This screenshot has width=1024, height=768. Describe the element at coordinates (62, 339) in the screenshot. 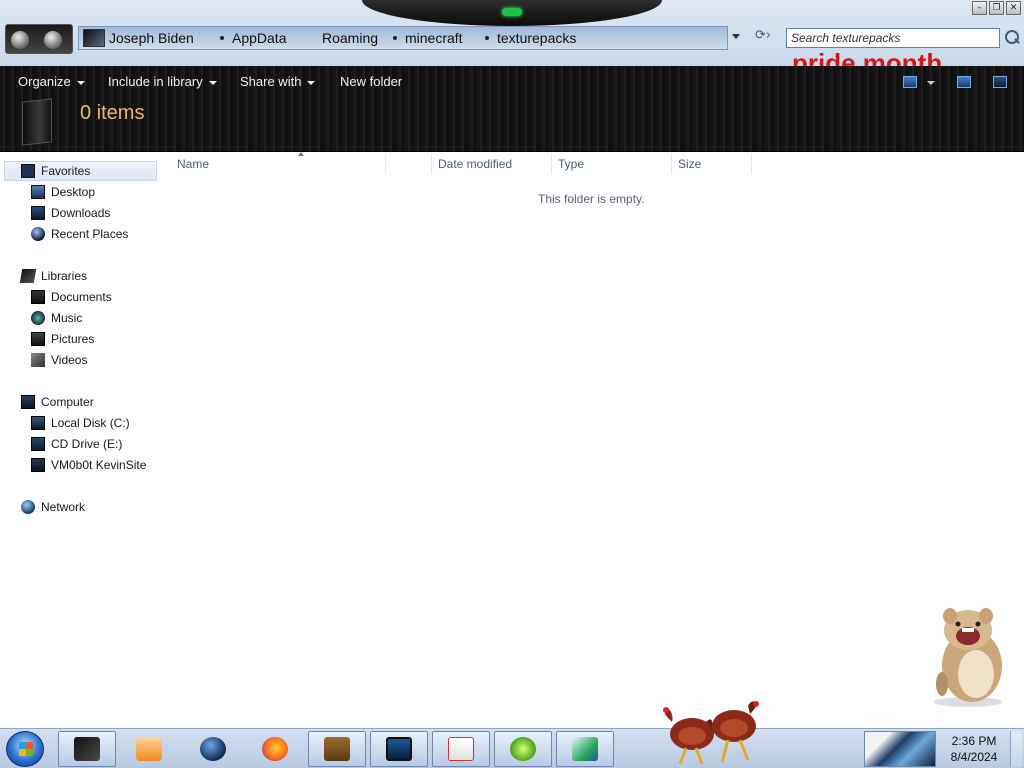

I see `nav-item-pictures: Pictures` at that location.